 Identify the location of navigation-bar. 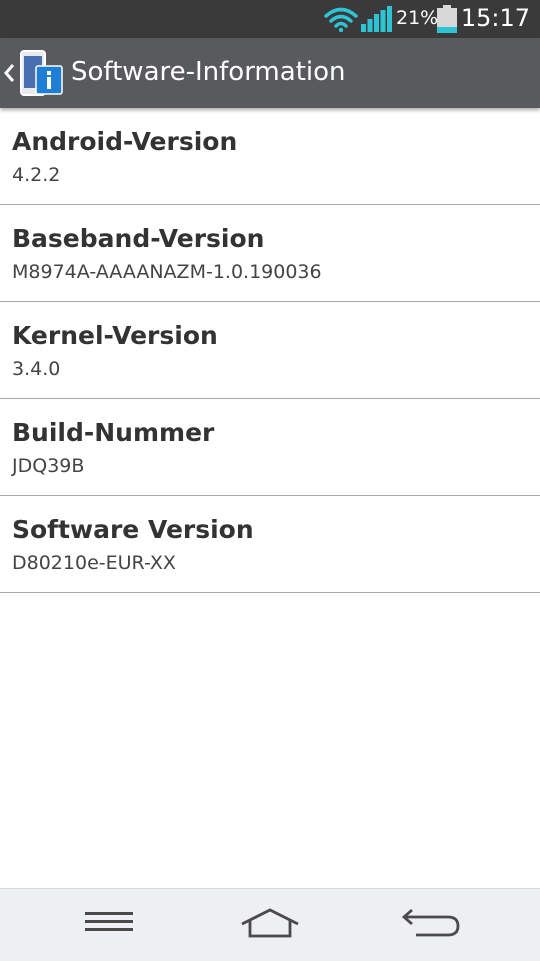
(270, 924).